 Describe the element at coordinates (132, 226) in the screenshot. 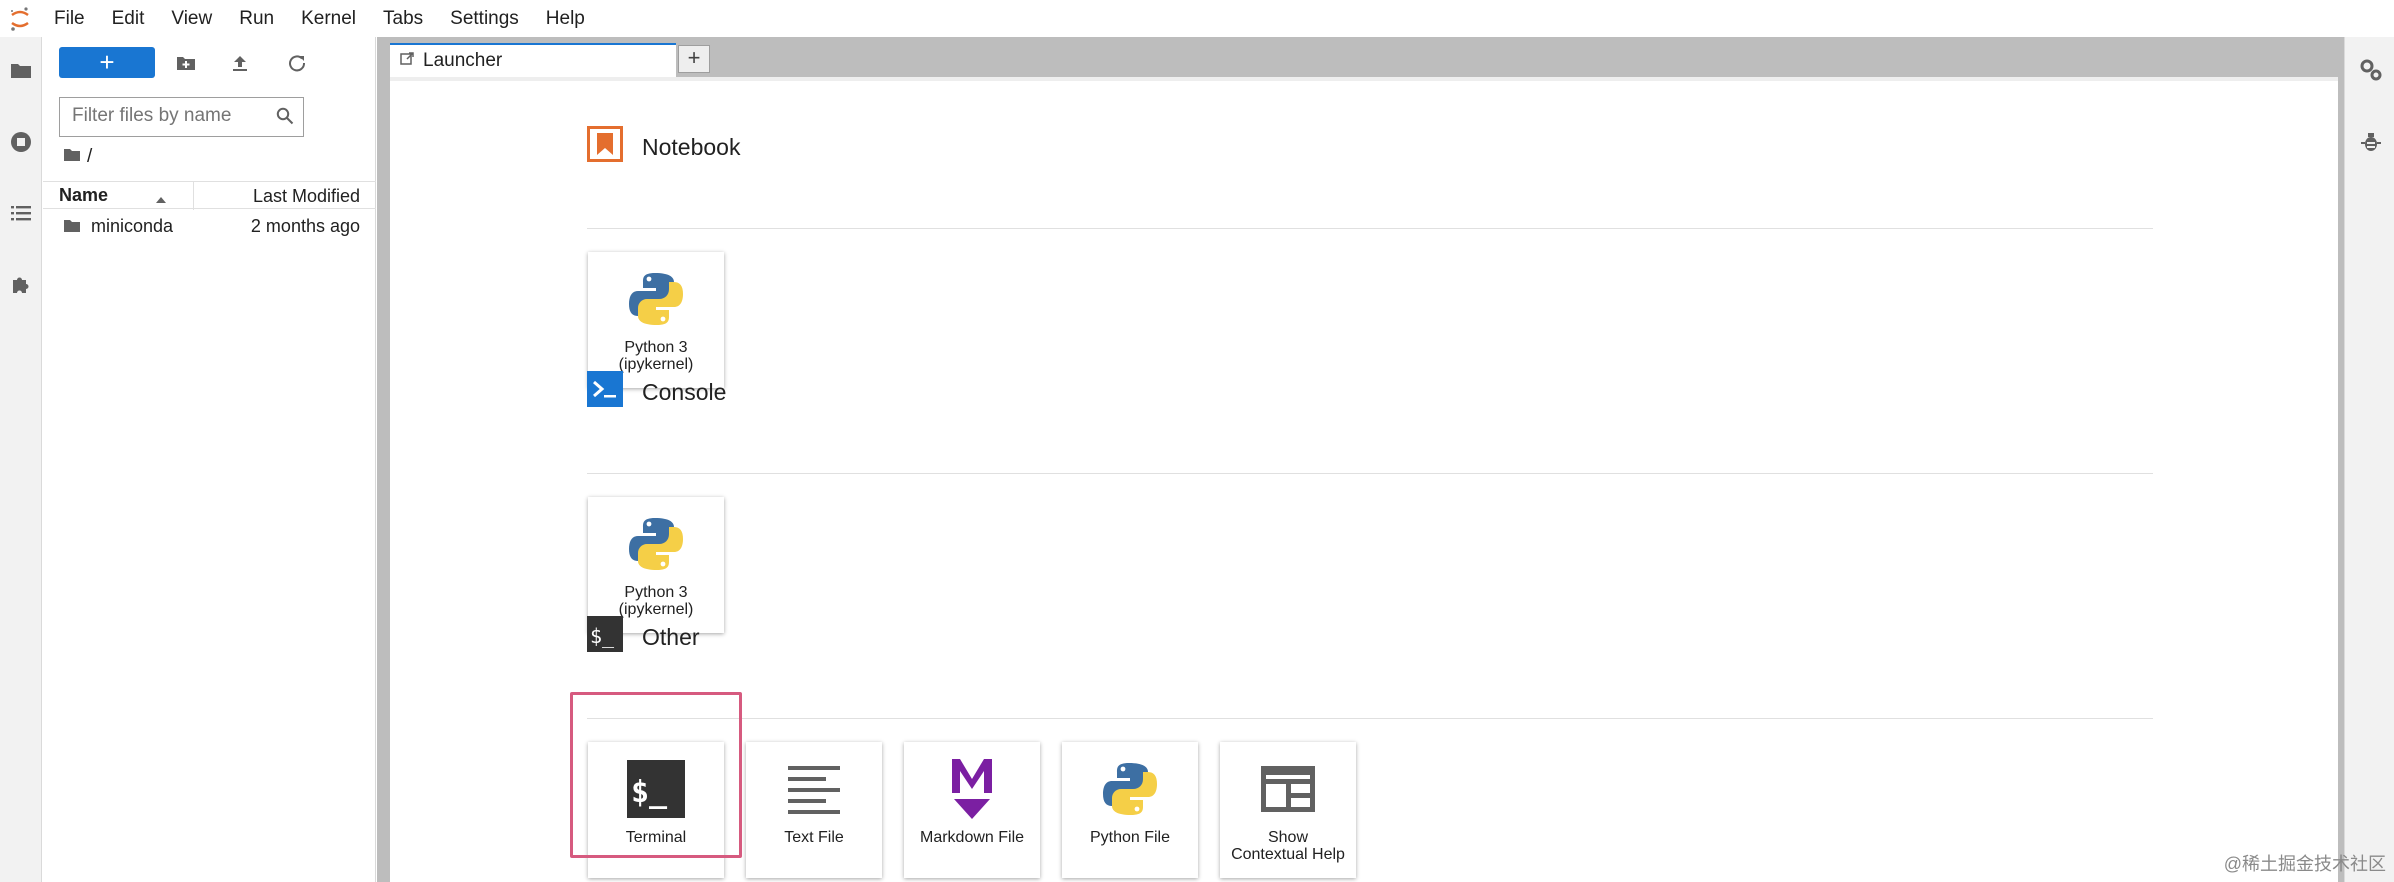

I see `file-name: miniconda` at that location.